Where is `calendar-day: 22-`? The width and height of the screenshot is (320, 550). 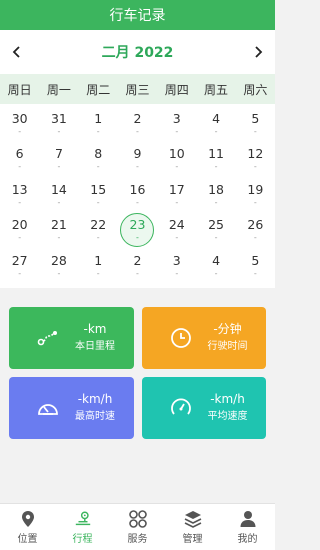 calendar-day: 22- is located at coordinates (98, 231).